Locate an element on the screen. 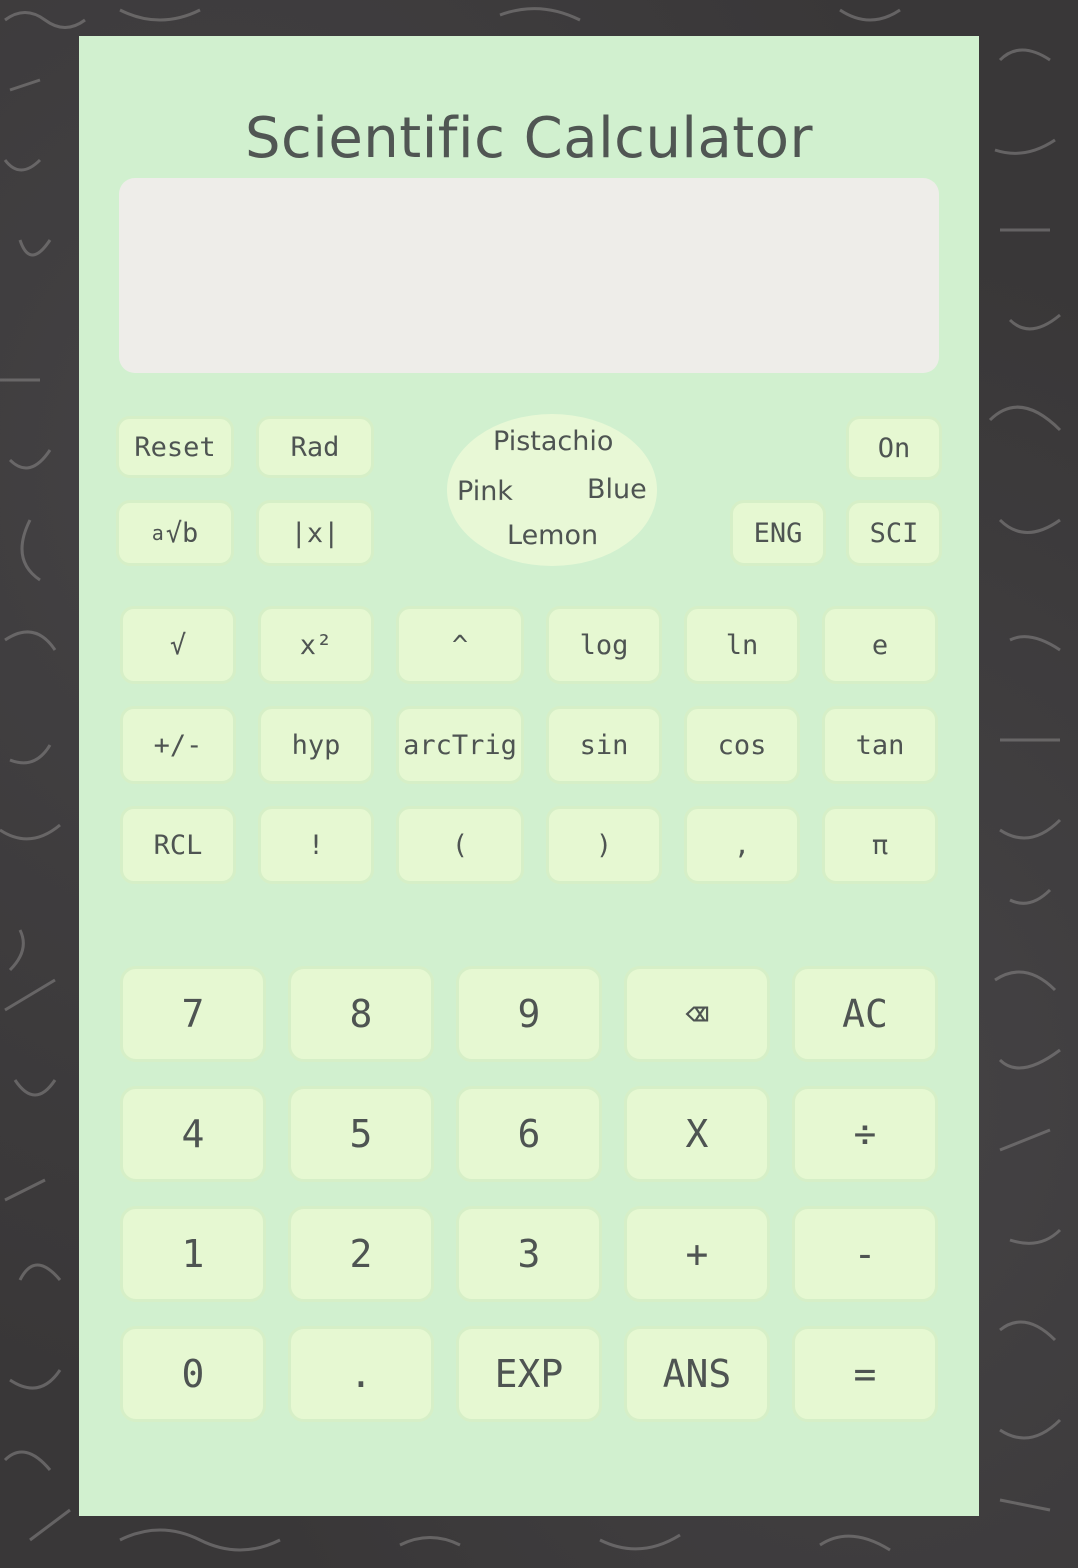 This screenshot has width=1078, height=1568. theme-option-blue: Blue is located at coordinates (617, 489).